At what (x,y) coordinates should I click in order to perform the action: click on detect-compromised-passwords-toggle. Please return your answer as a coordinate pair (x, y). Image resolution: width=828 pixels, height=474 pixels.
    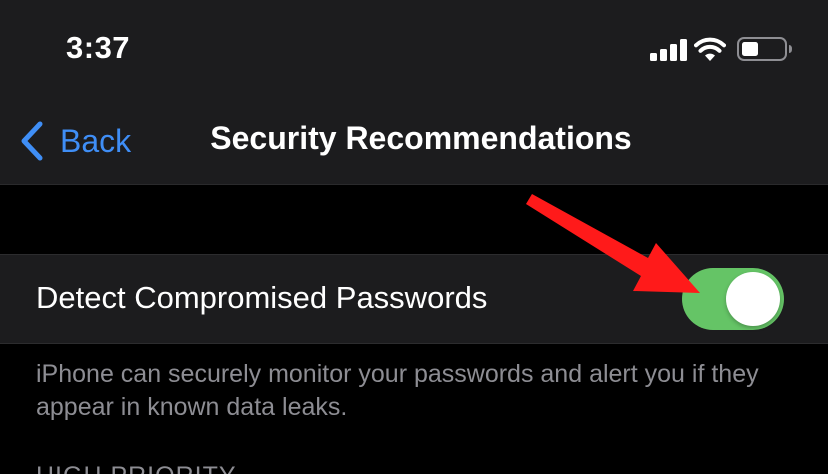
    Looking at the image, I should click on (733, 299).